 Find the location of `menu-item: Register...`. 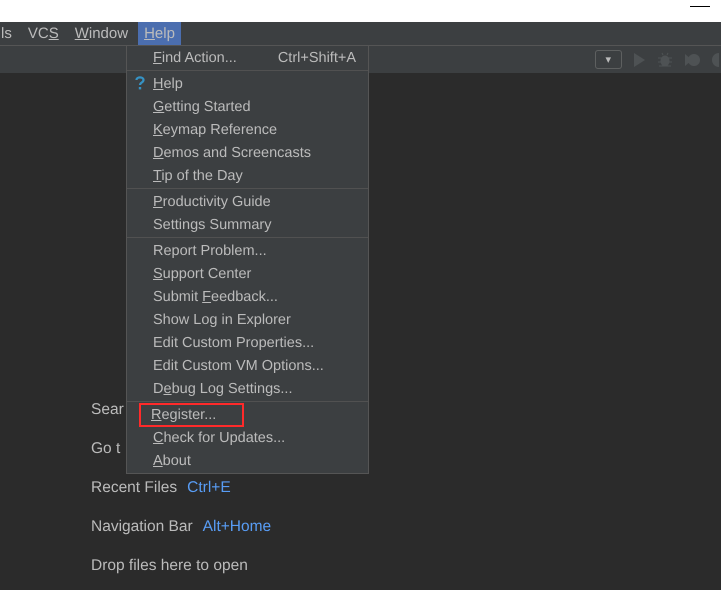

menu-item: Register... is located at coordinates (247, 414).